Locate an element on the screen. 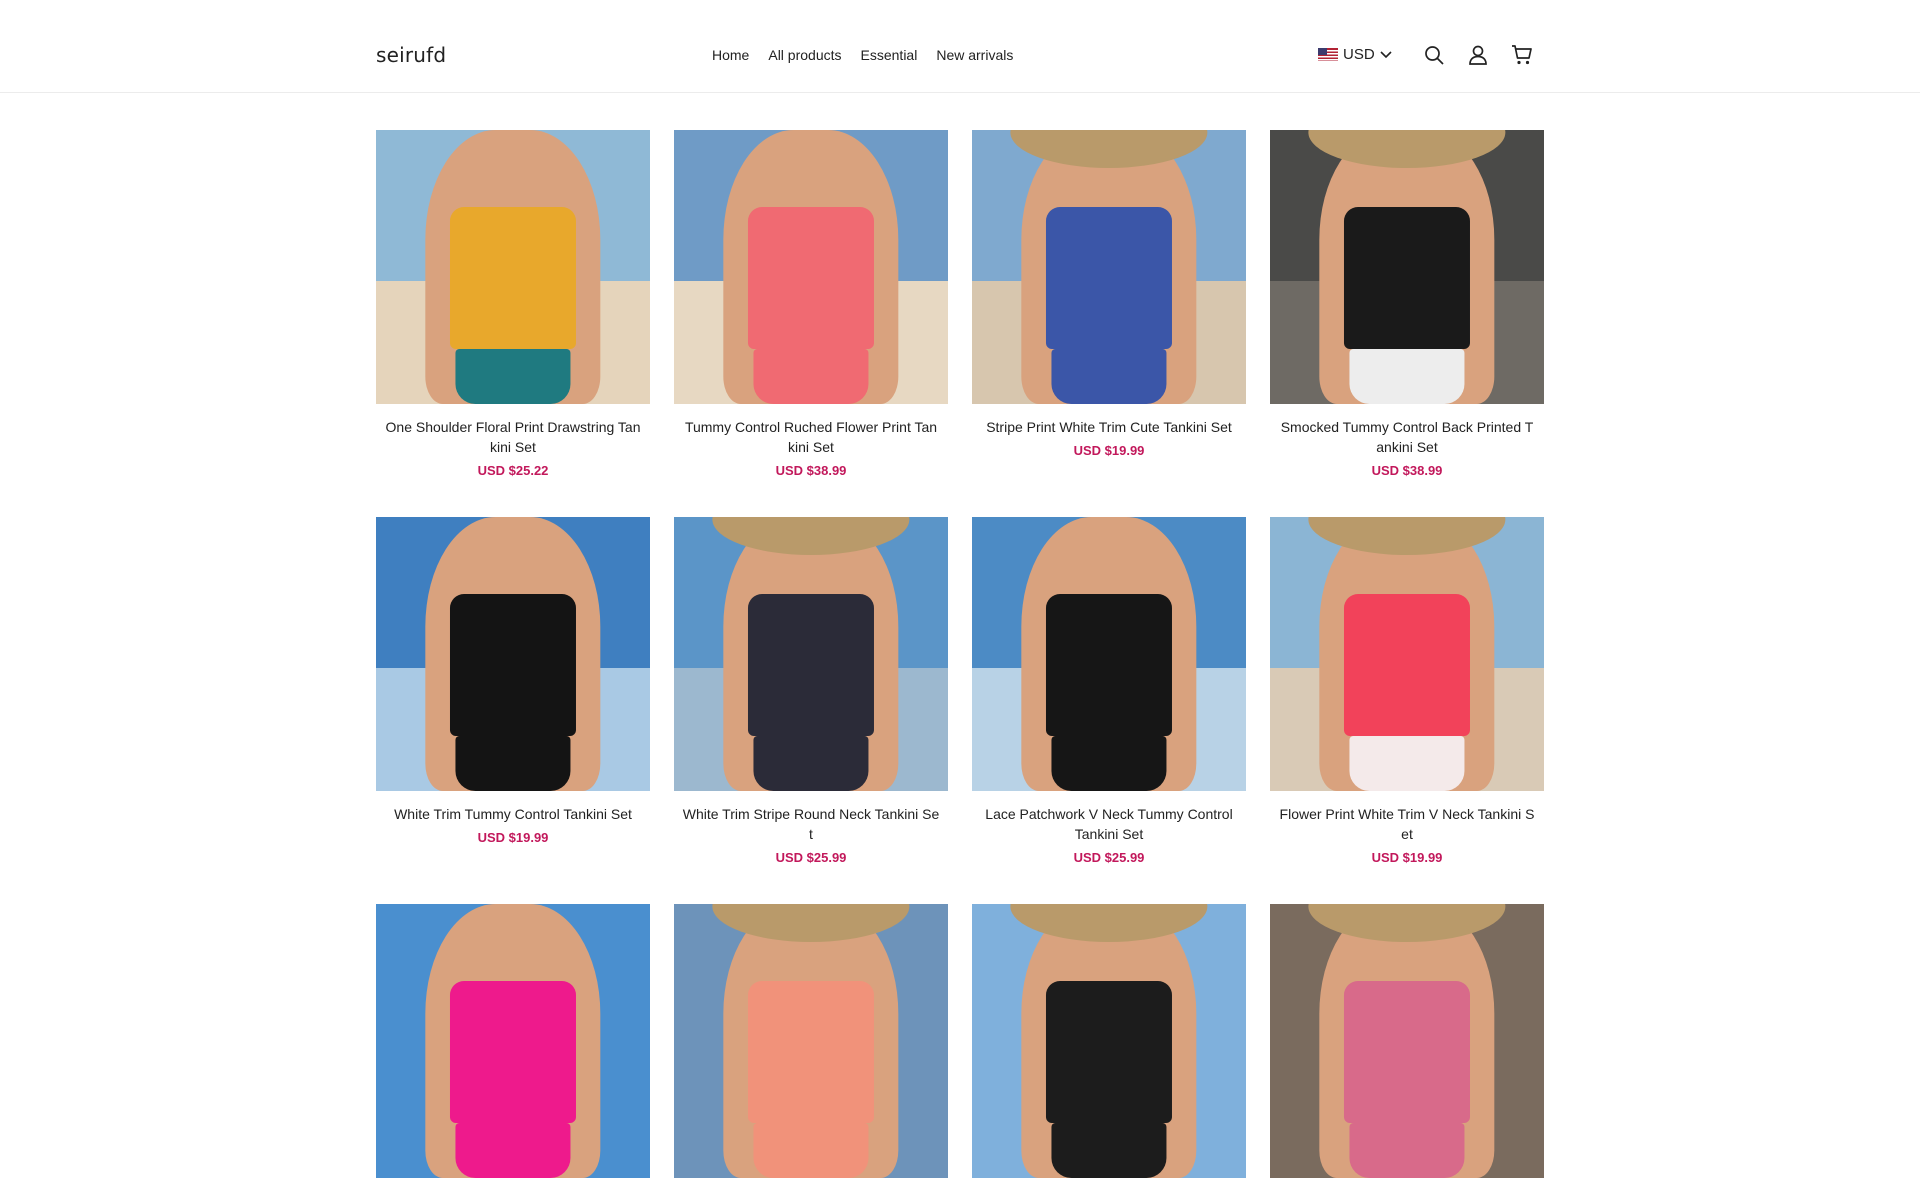 The image size is (1920, 1178). nav-item-new-arrivals: New arrivals is located at coordinates (974, 55).